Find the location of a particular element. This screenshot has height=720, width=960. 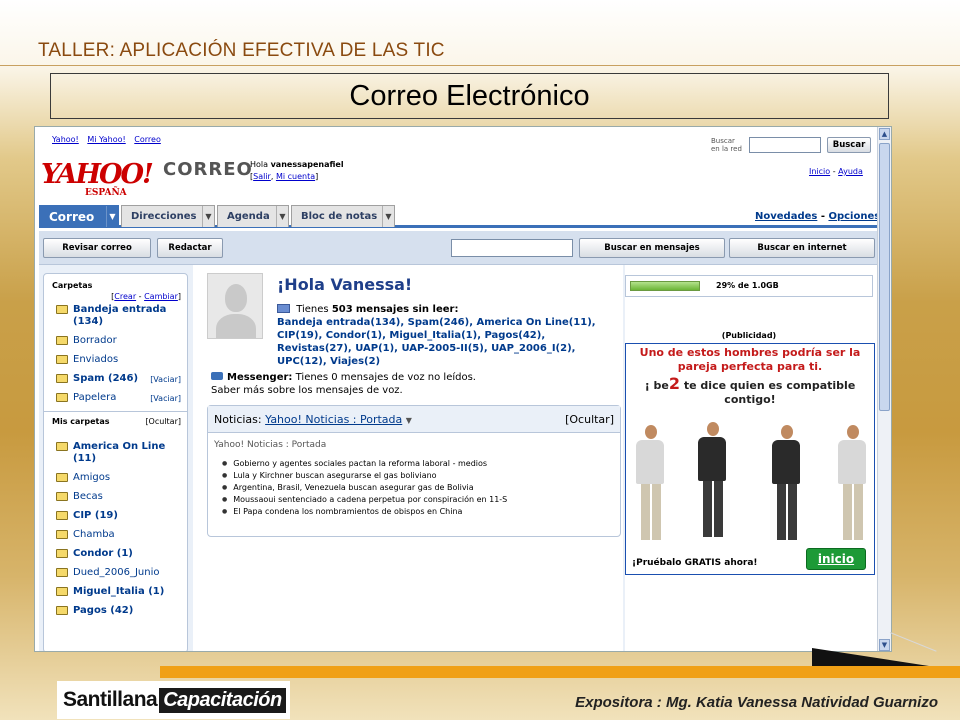

folder-item: Spam (246) [Vaciar] is located at coordinates (115, 379).